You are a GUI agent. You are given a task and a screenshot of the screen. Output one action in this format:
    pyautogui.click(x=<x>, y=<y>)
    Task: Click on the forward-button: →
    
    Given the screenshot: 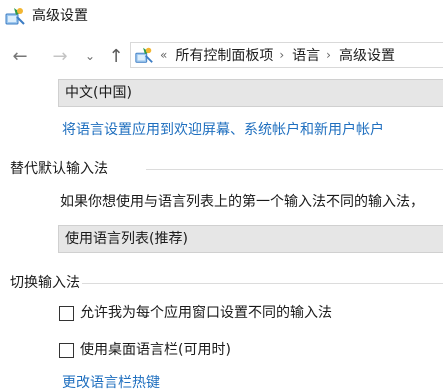 What is the action you would take?
    pyautogui.click(x=60, y=56)
    